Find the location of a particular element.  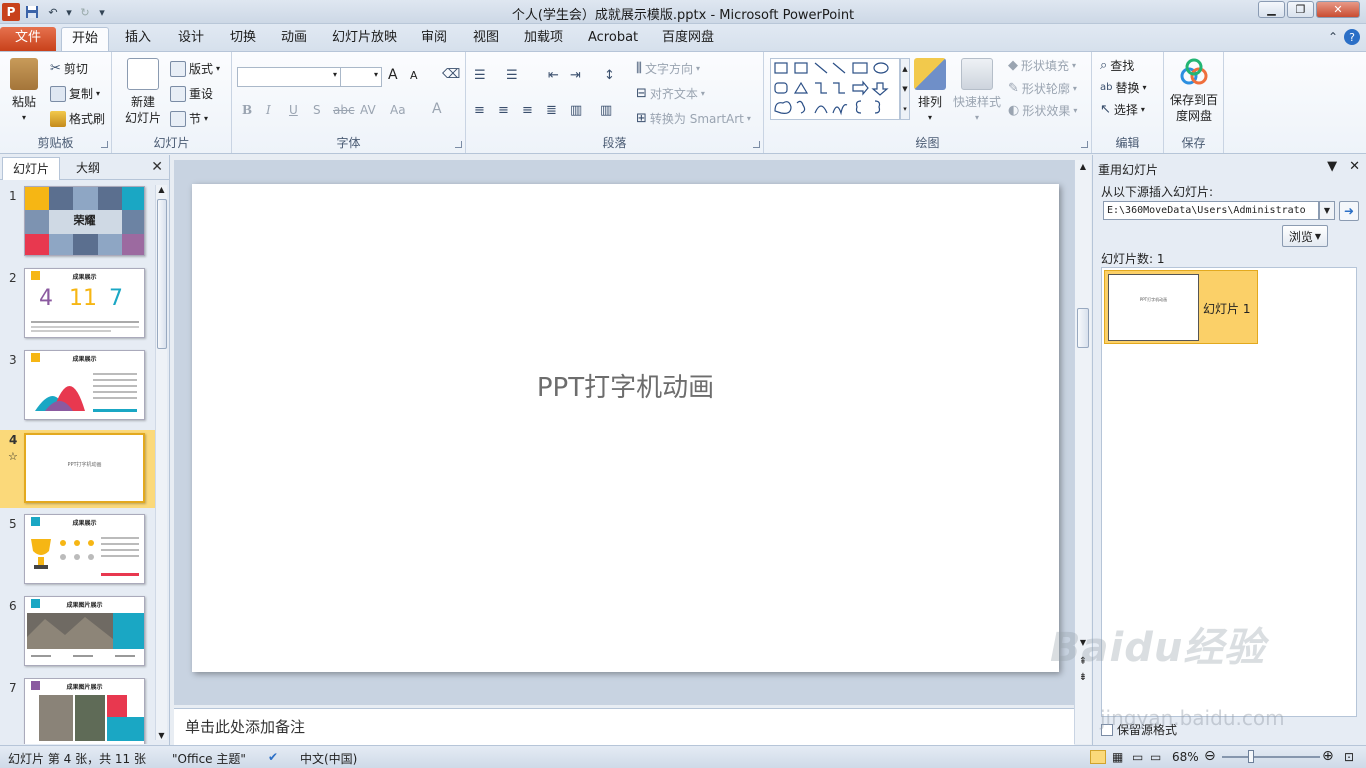

tab-addins: 加载项 is located at coordinates (543, 39).